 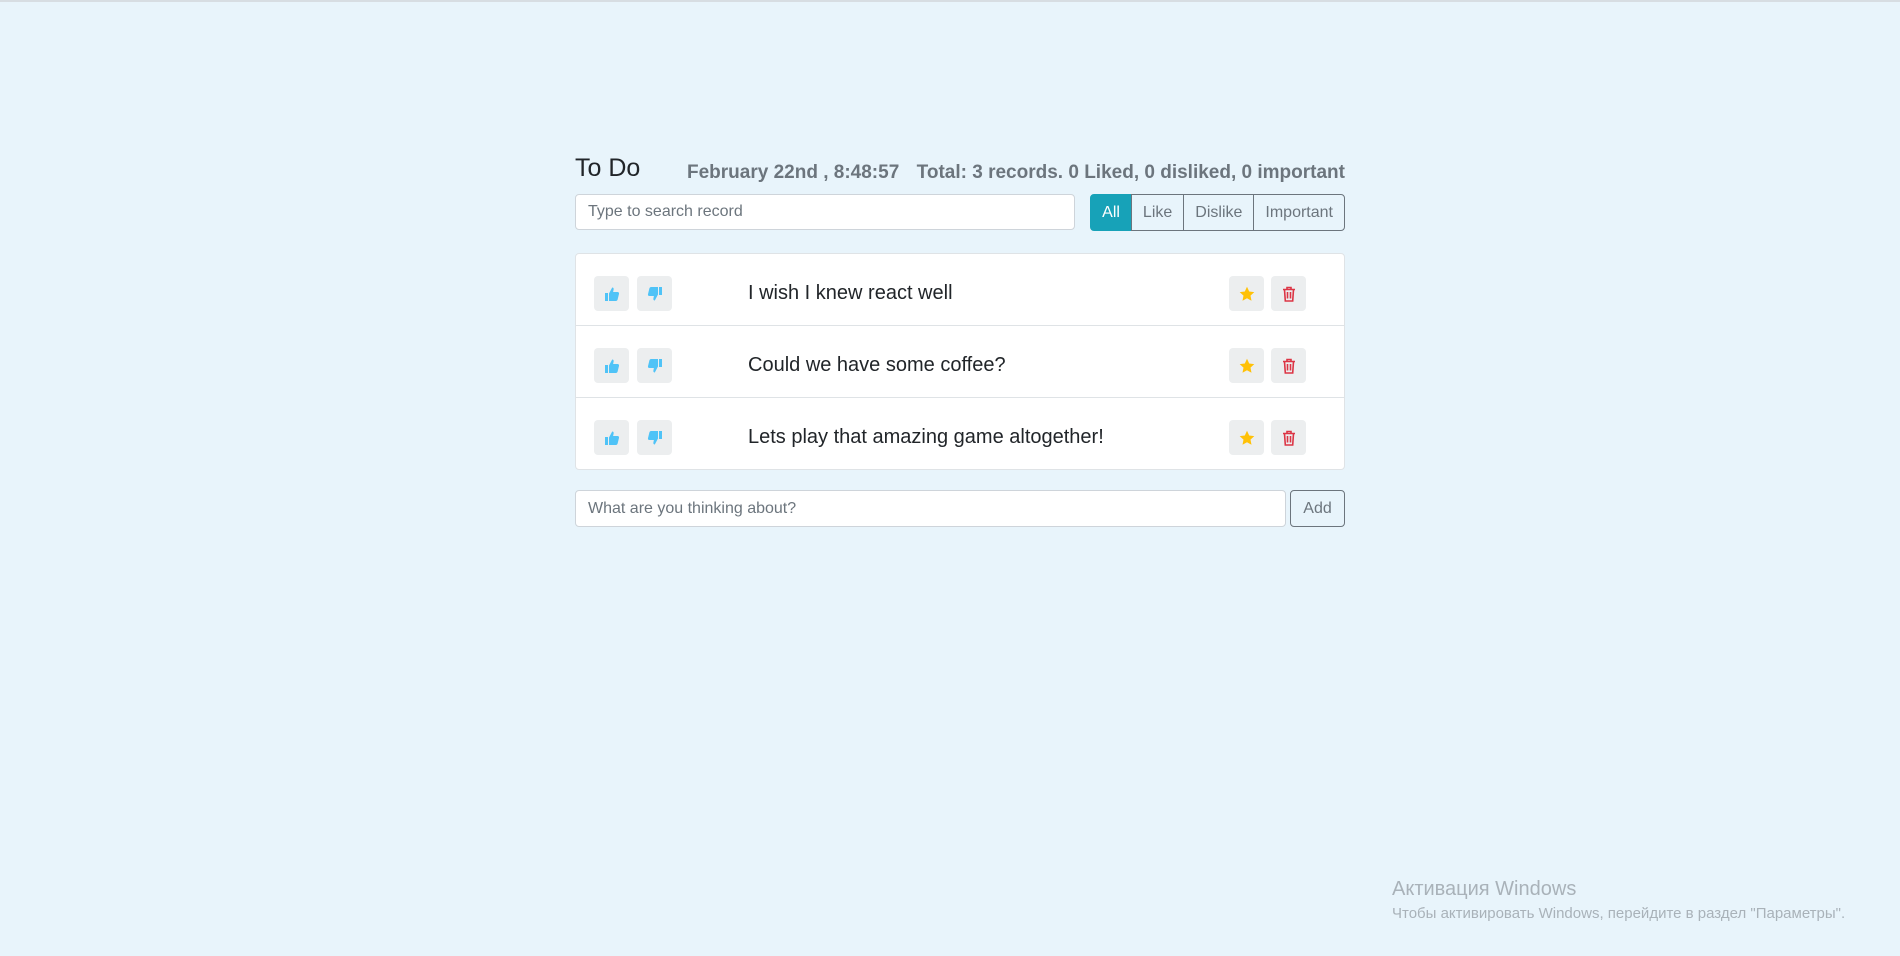 I want to click on todo-item-label: Could we have some coffee?, so click(x=877, y=365).